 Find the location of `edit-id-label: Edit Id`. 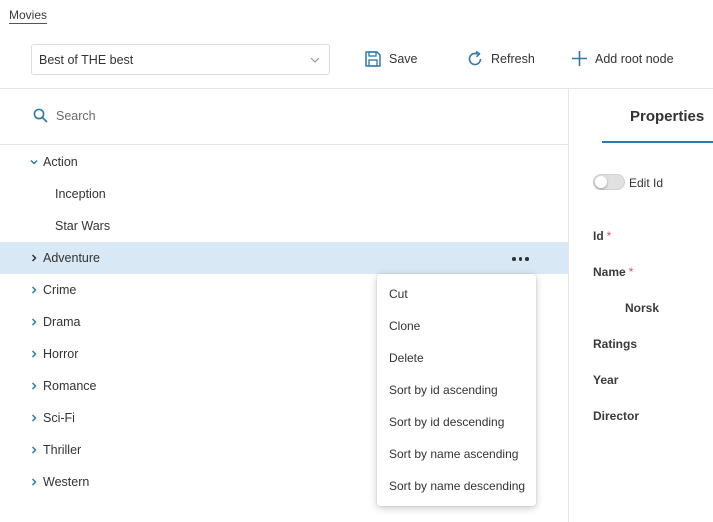

edit-id-label: Edit Id is located at coordinates (646, 183).